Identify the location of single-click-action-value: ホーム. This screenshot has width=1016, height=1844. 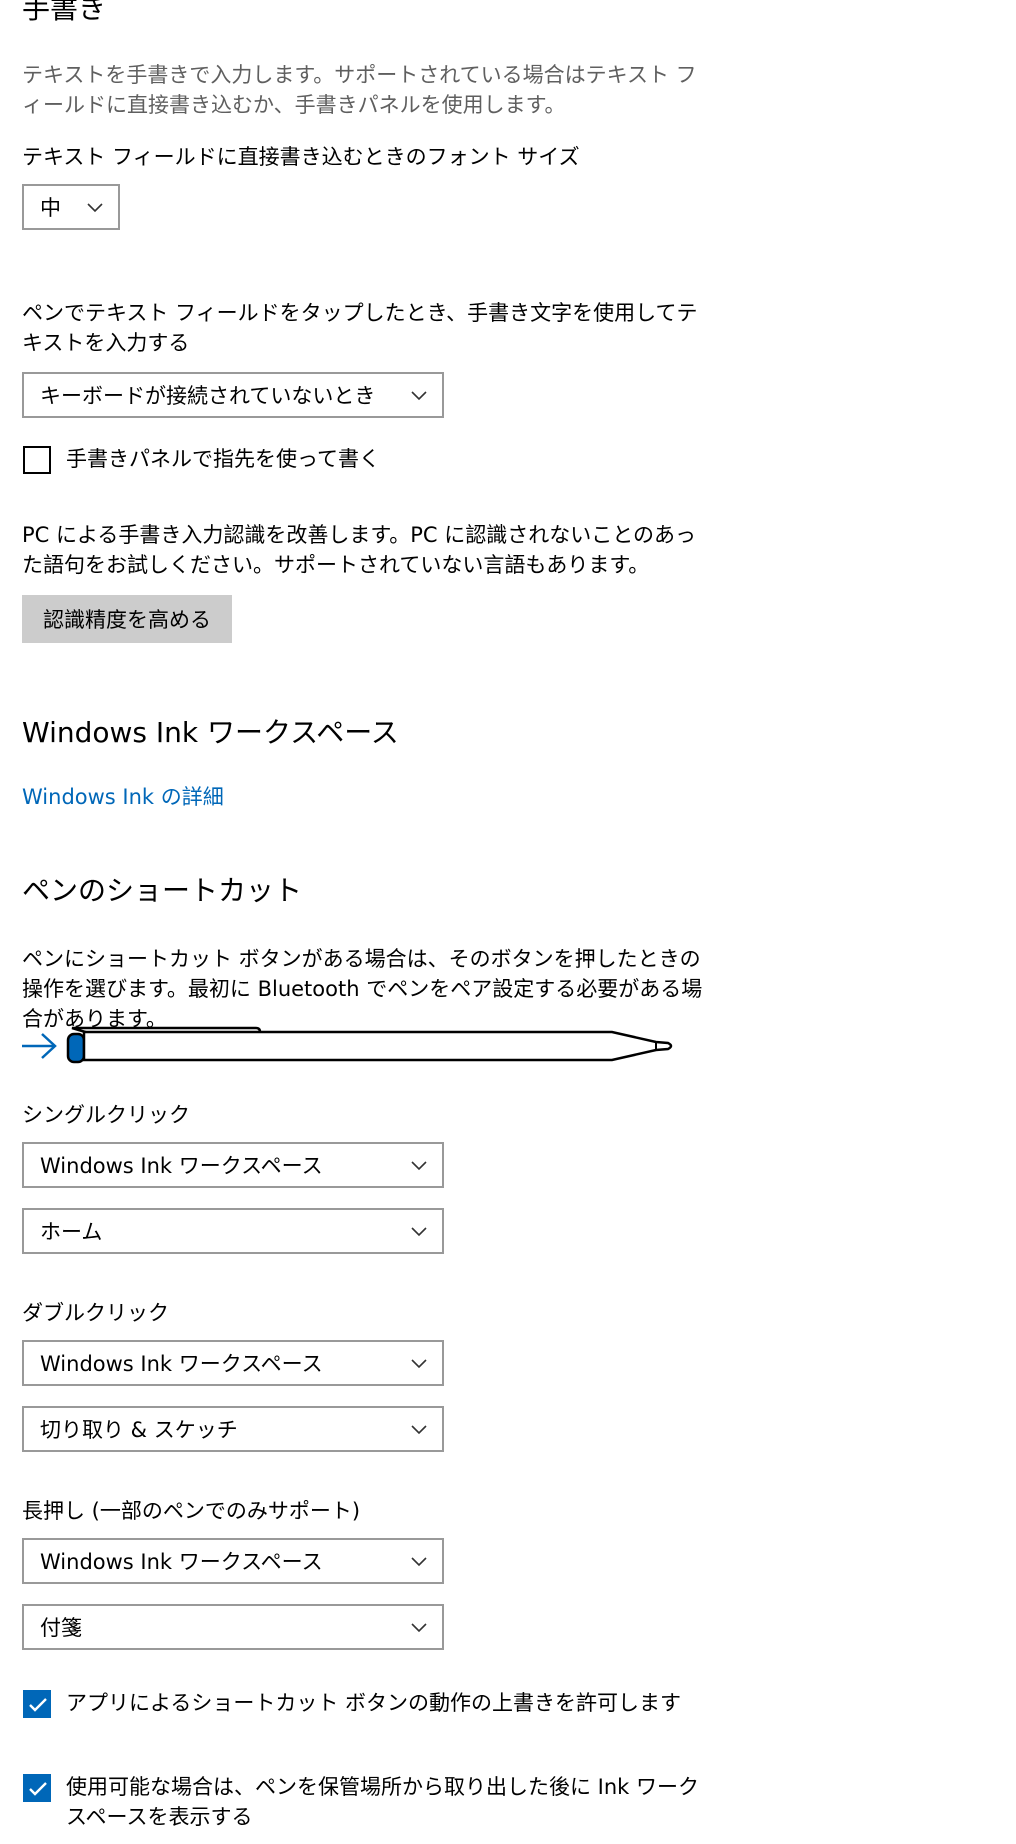
(71, 1232).